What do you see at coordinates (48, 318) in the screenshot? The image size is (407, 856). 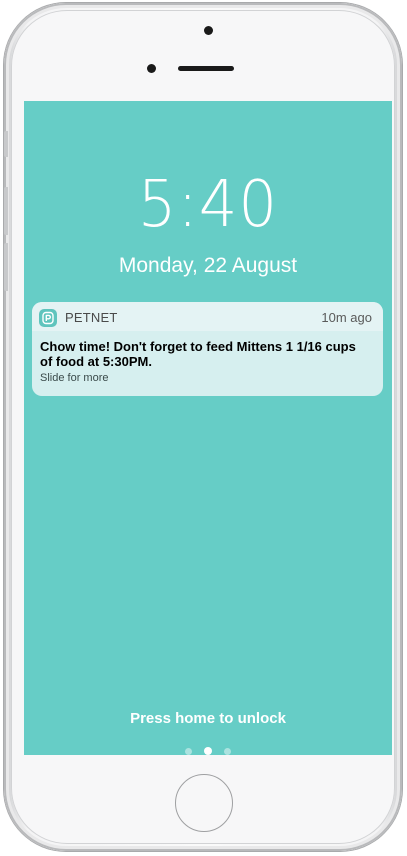 I see `petnet-app-icon` at bounding box center [48, 318].